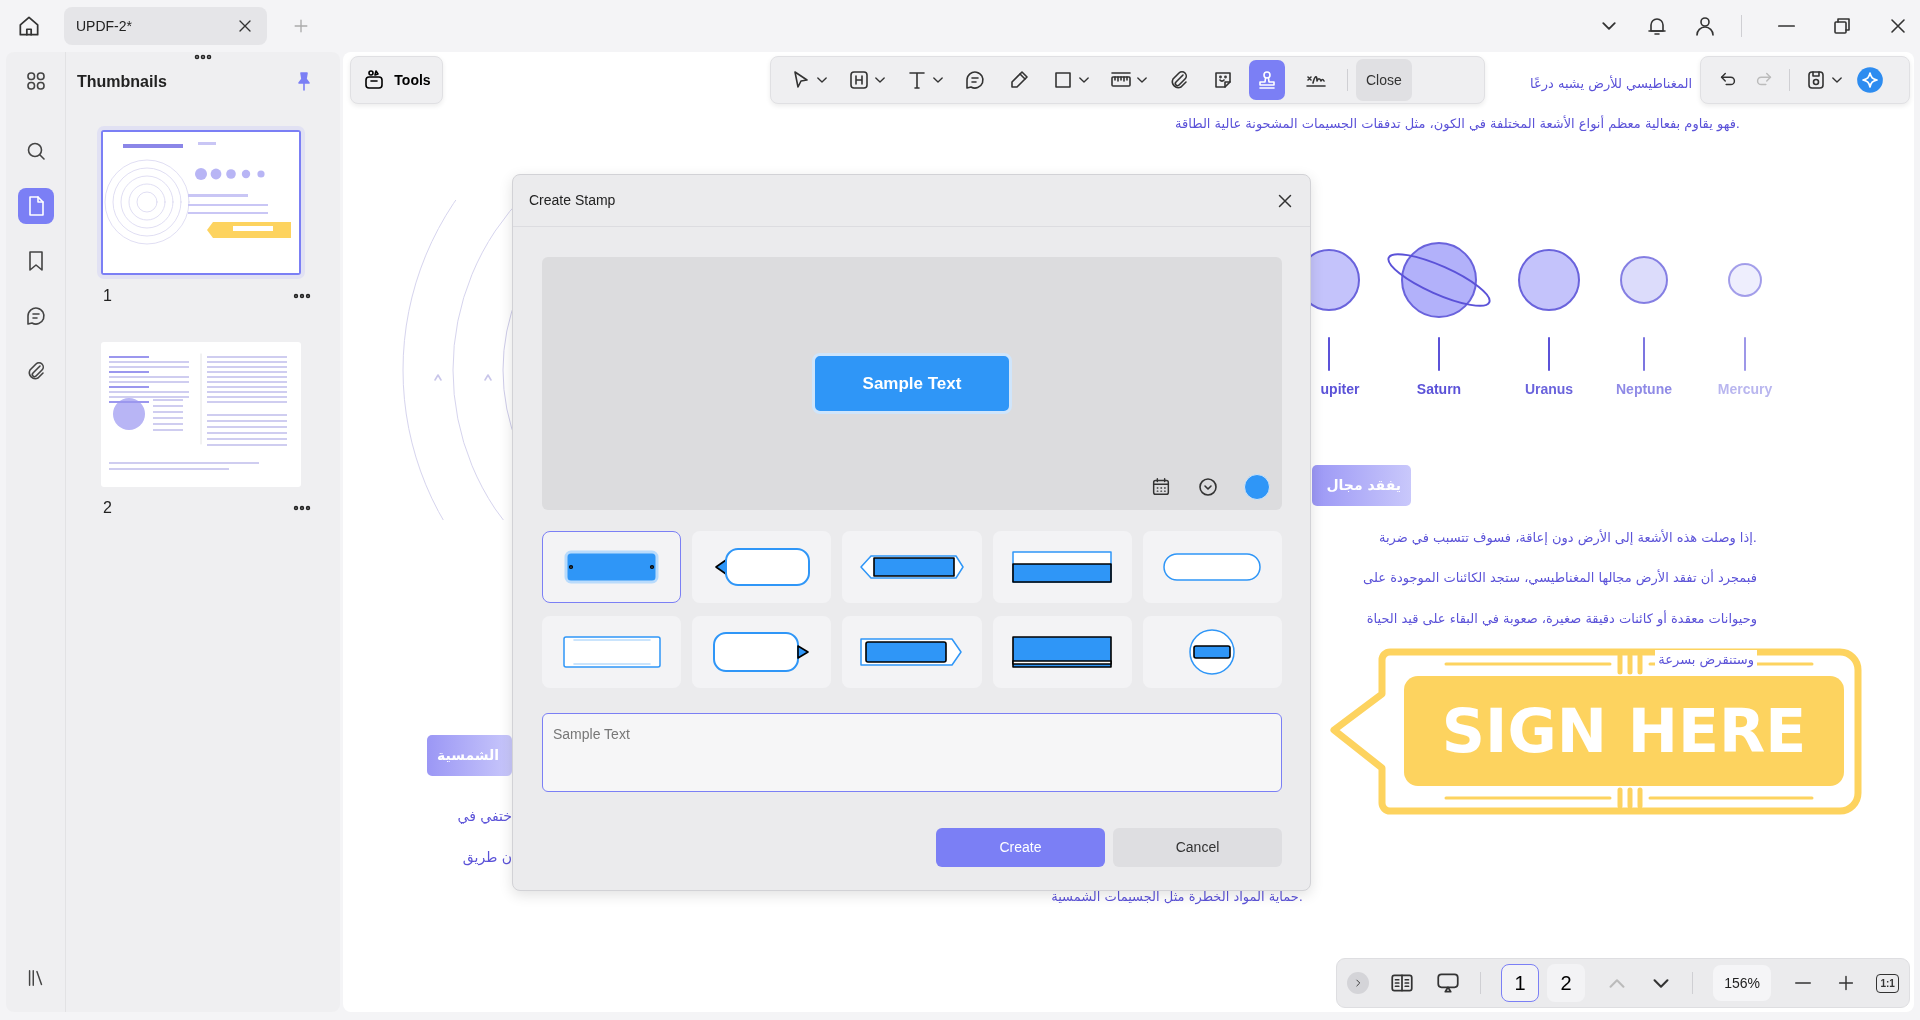 Image resolution: width=1920 pixels, height=1020 pixels. I want to click on section-heading: الشمسية, so click(469, 755).